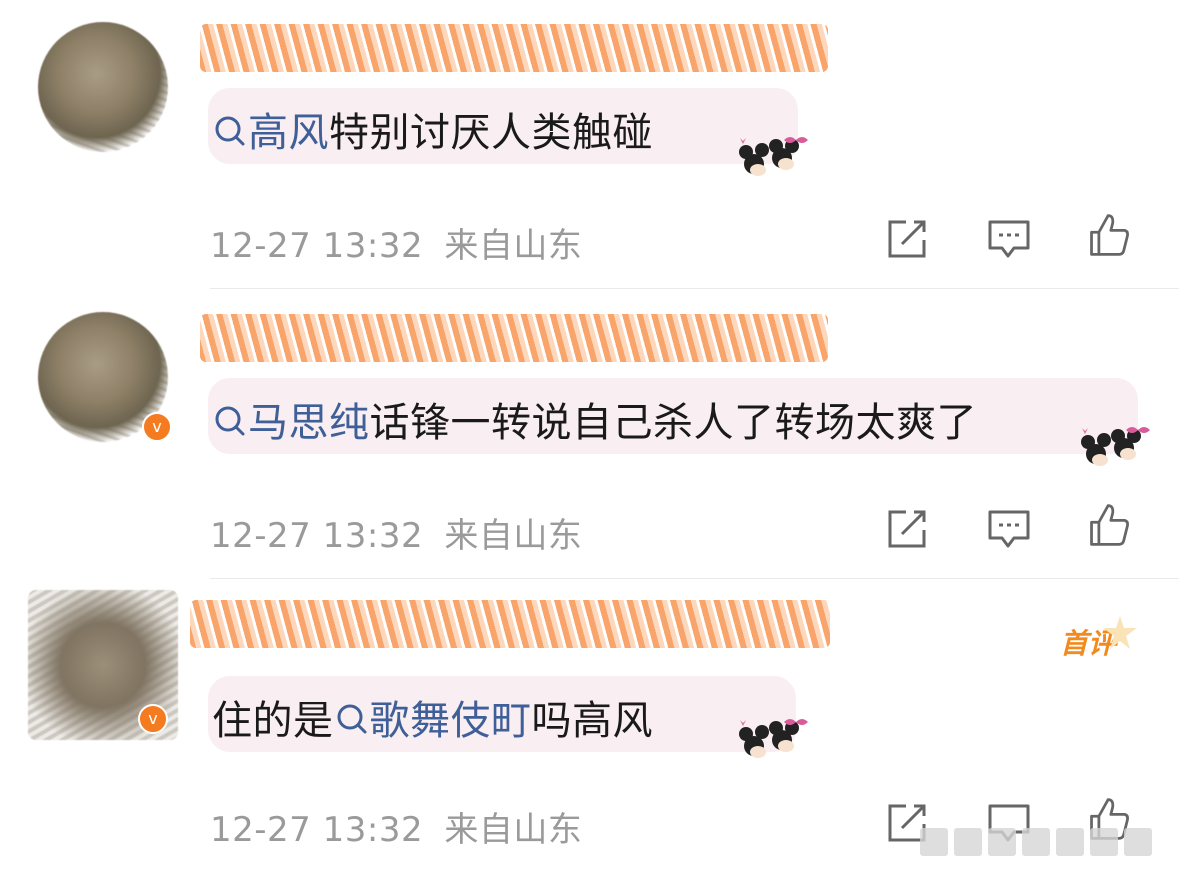 The height and width of the screenshot is (870, 1179). I want to click on comment-text: 住的是 歌舞伎町吗高风, so click(432, 721).